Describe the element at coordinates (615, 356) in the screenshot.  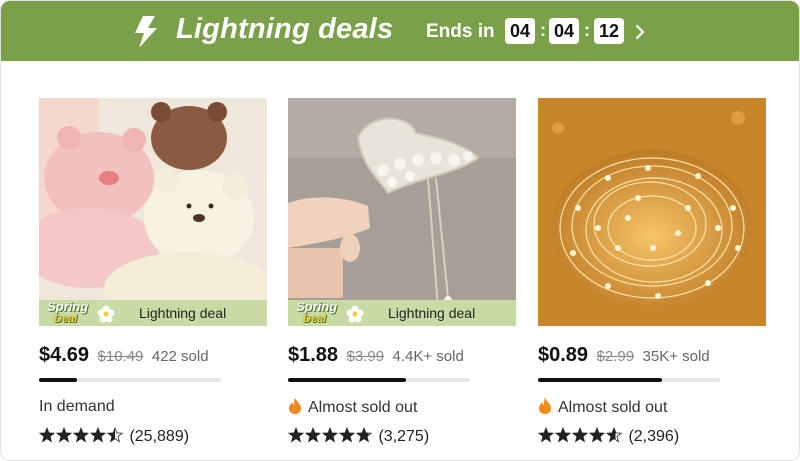
I see `original-price: $2.99` at that location.